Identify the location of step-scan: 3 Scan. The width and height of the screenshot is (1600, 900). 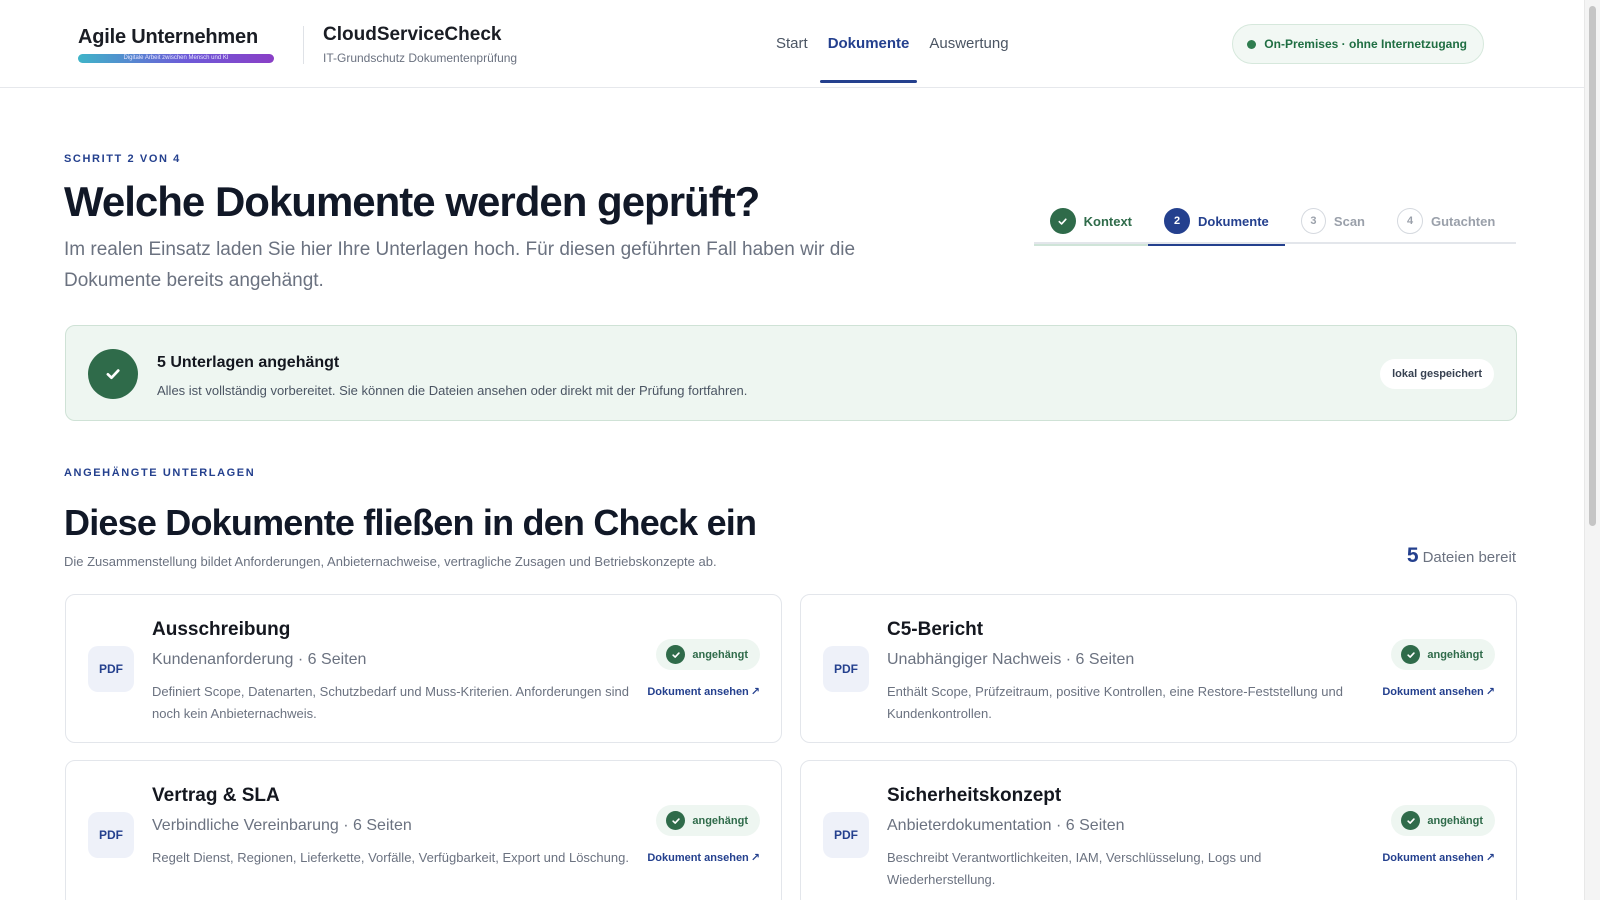
(1333, 221).